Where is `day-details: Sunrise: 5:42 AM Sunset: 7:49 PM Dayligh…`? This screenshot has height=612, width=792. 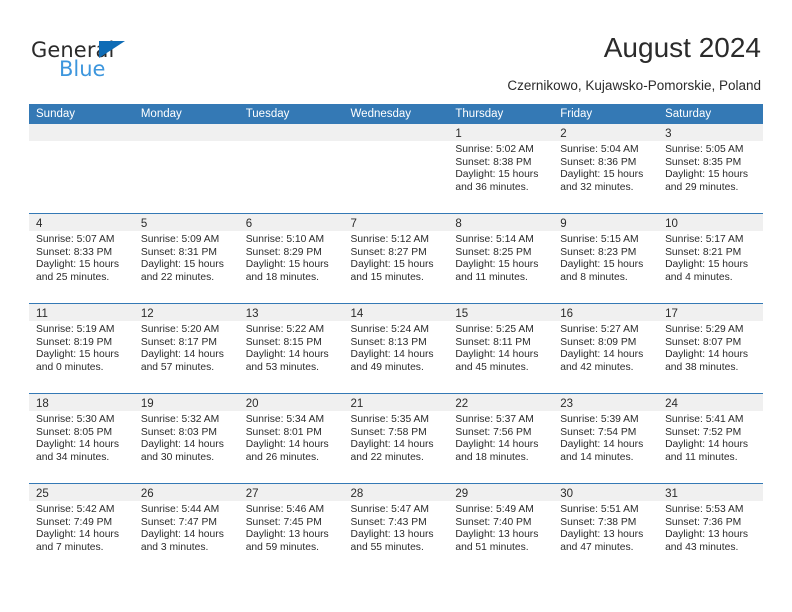 day-details: Sunrise: 5:42 AM Sunset: 7:49 PM Dayligh… is located at coordinates (81, 527).